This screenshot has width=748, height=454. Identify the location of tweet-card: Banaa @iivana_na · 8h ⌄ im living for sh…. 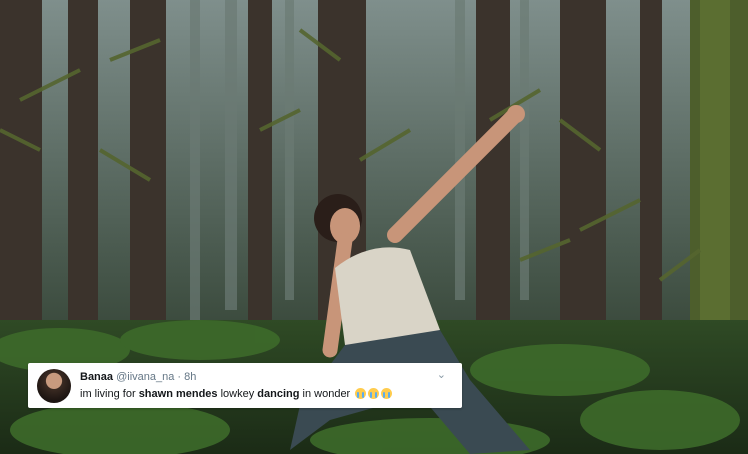
(245, 385).